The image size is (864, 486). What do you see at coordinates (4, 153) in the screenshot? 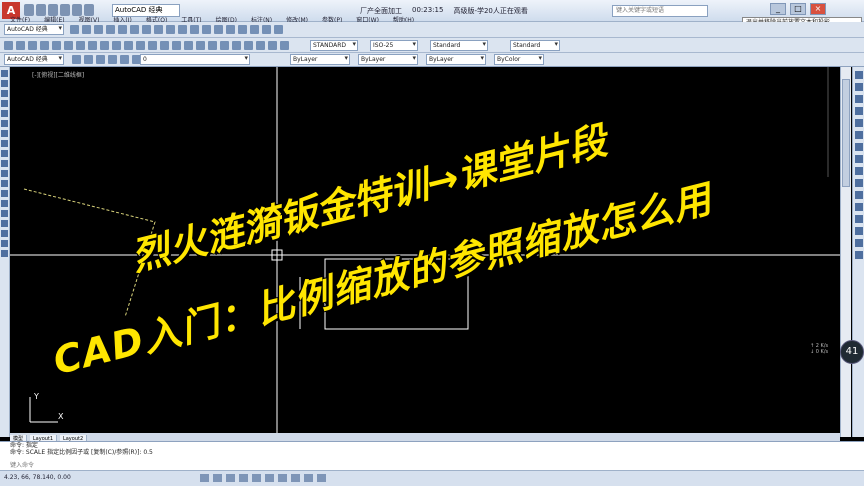
I see `ellipse-icon` at bounding box center [4, 153].